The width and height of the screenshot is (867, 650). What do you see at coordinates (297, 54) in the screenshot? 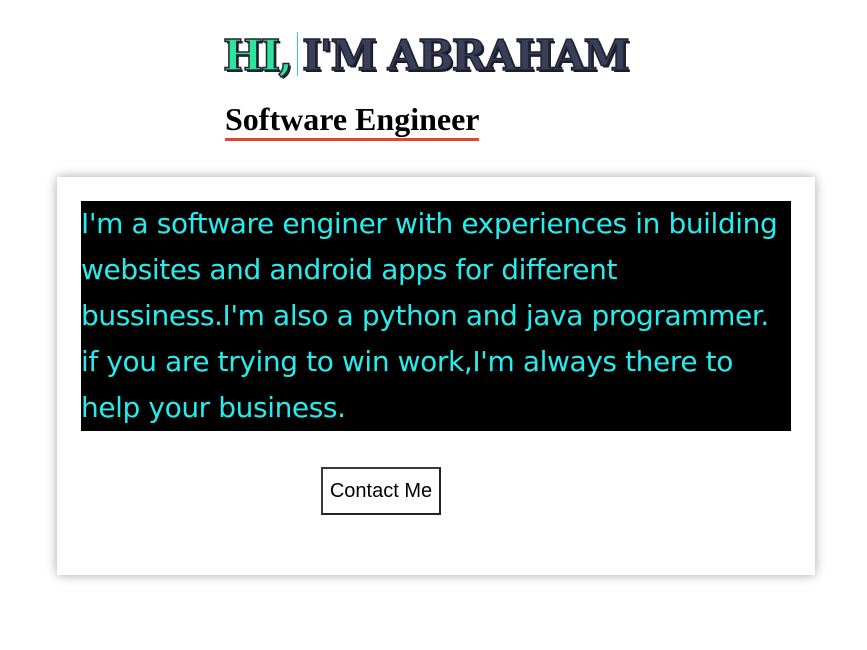
I see `typing-caret` at bounding box center [297, 54].